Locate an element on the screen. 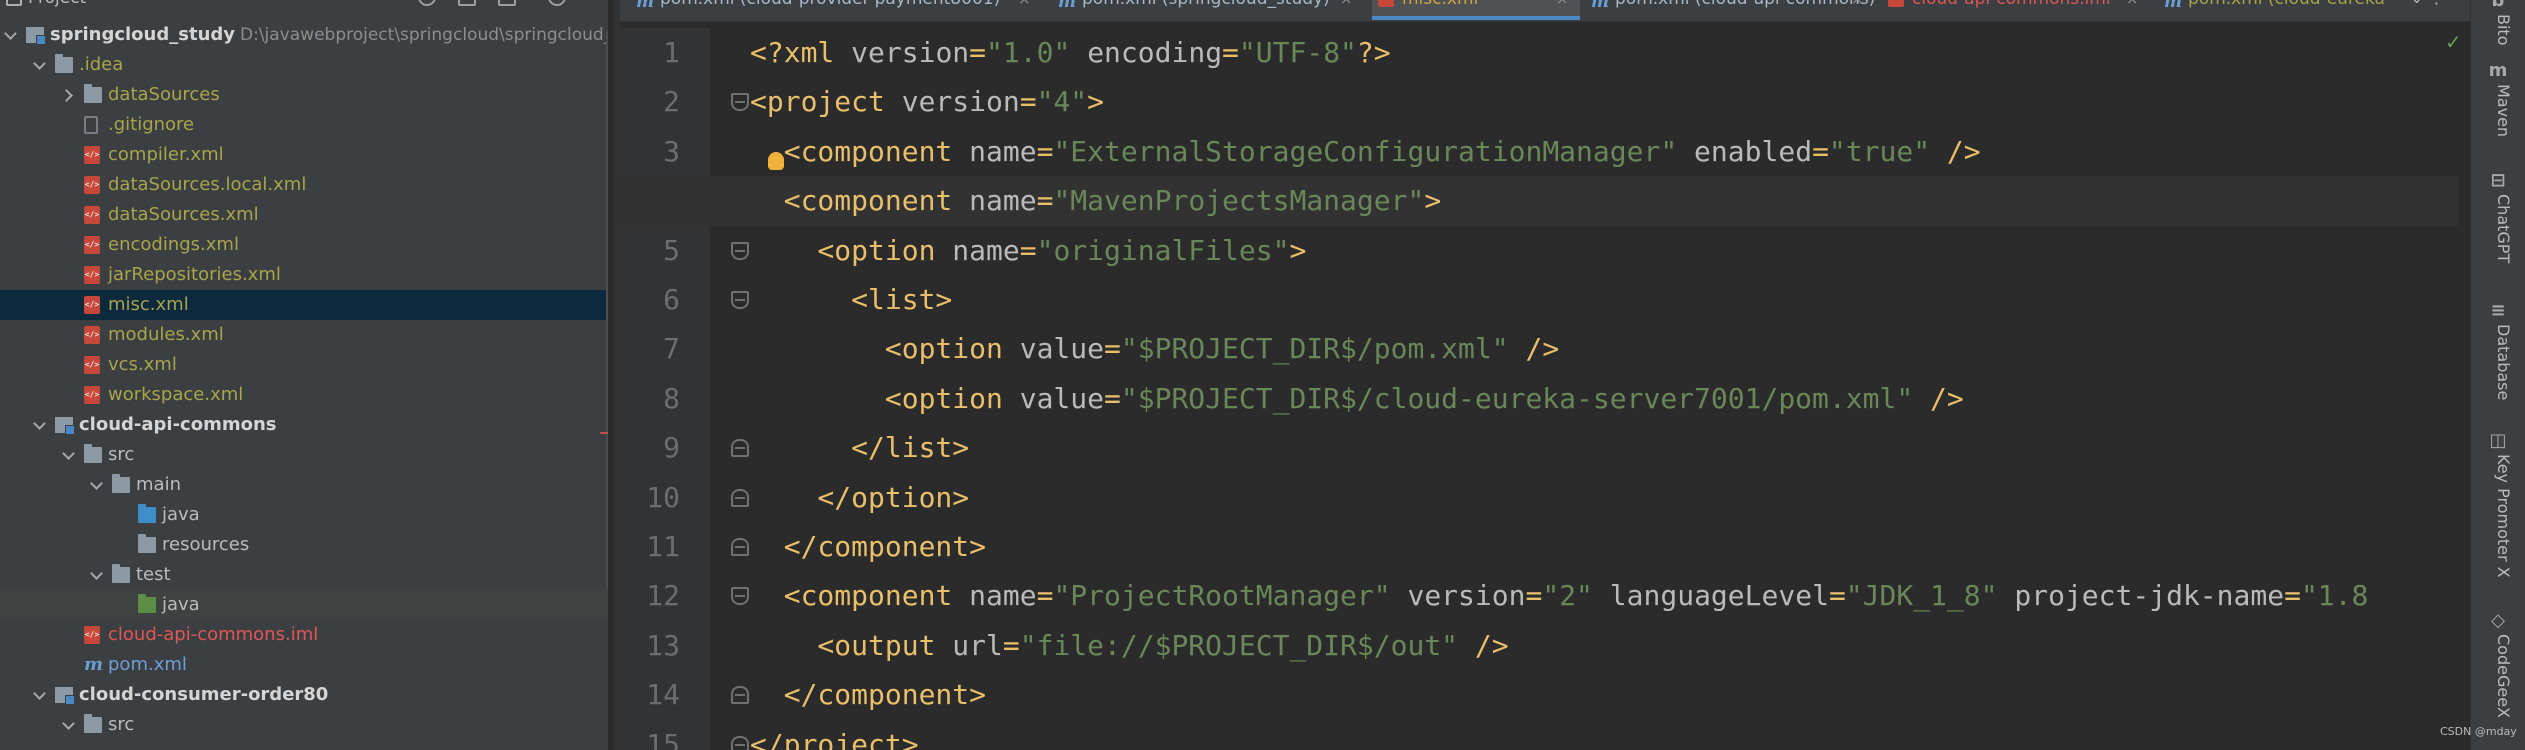 Image resolution: width=2525 pixels, height=750 pixels. code-line: <option name="originalFiles"> is located at coordinates (1028, 250).